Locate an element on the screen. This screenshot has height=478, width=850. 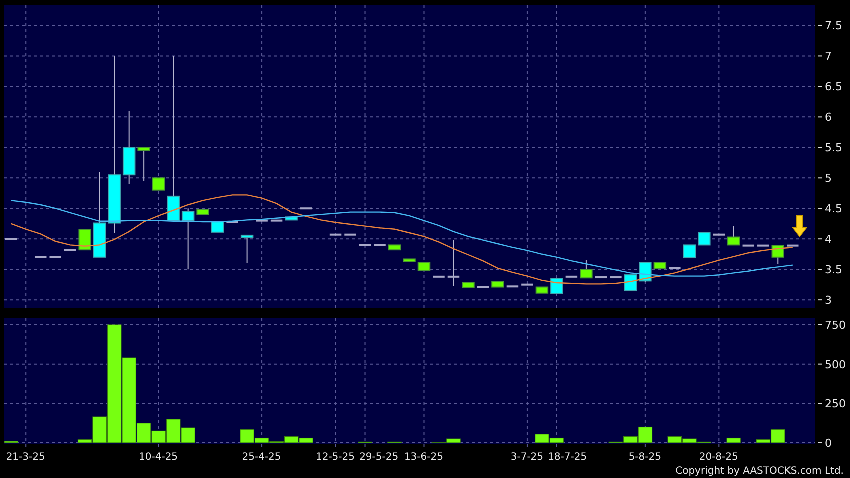
copyright-text: Copyright by AASTOCKS.com Ltd. is located at coordinates (760, 472).